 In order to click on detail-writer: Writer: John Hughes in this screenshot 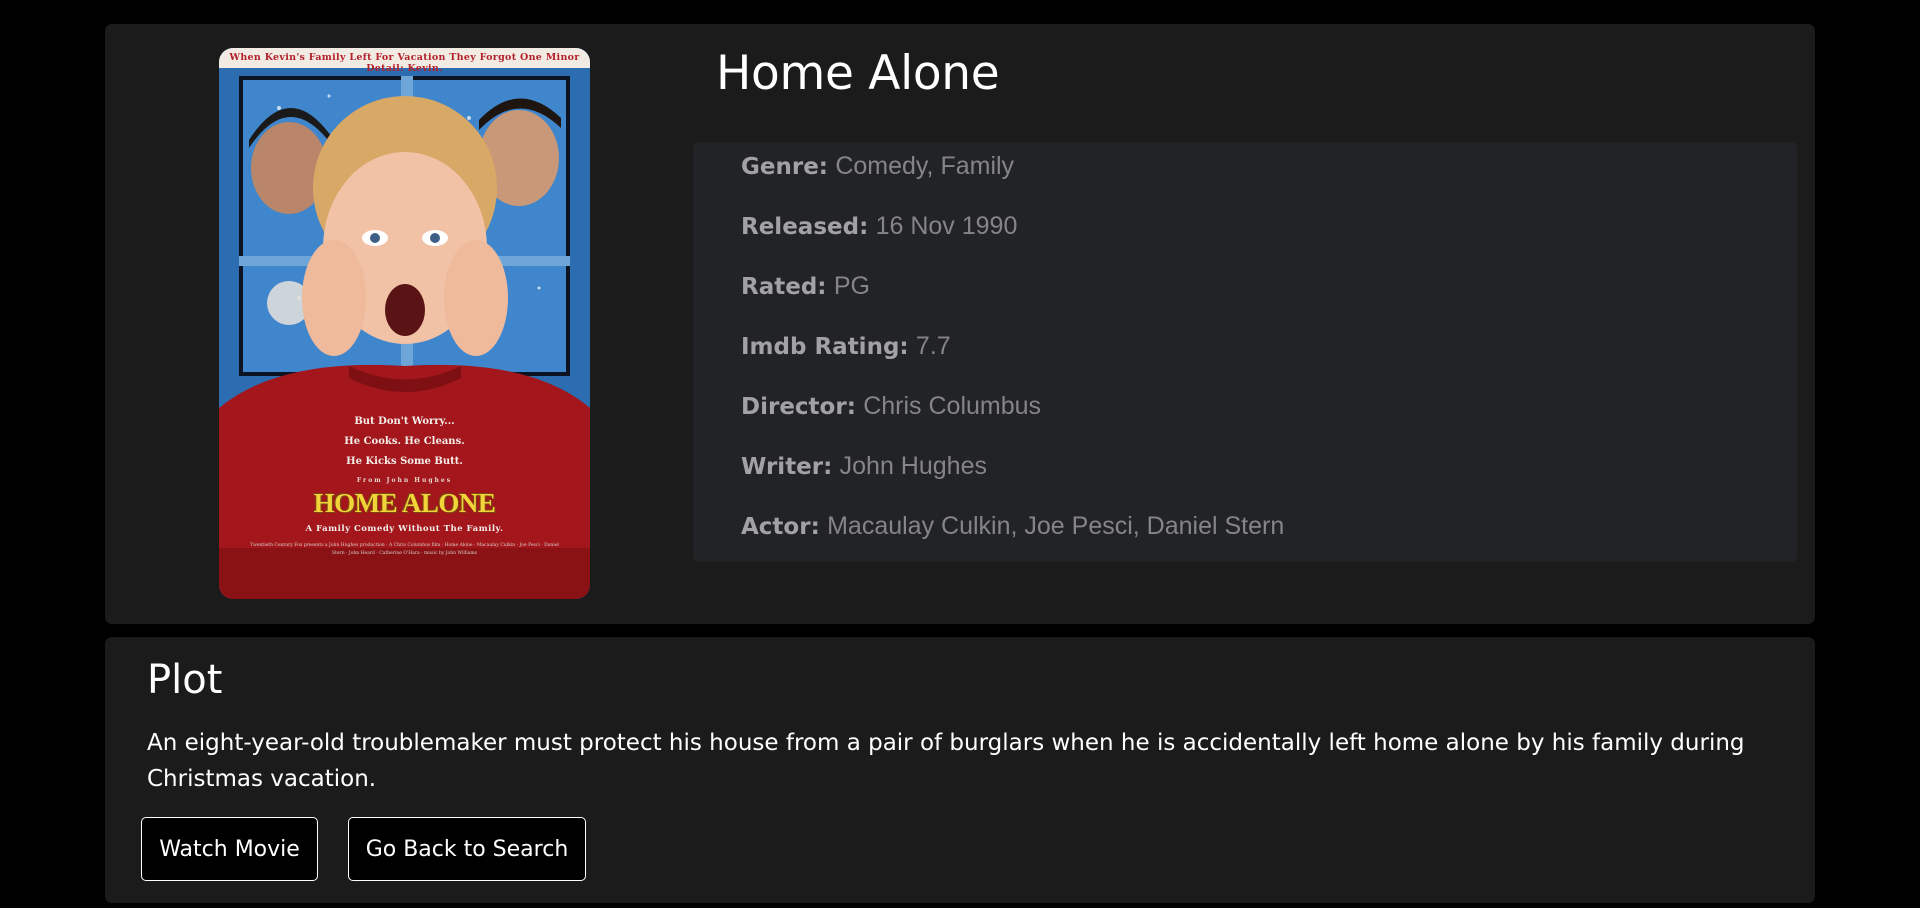, I will do `click(864, 466)`.